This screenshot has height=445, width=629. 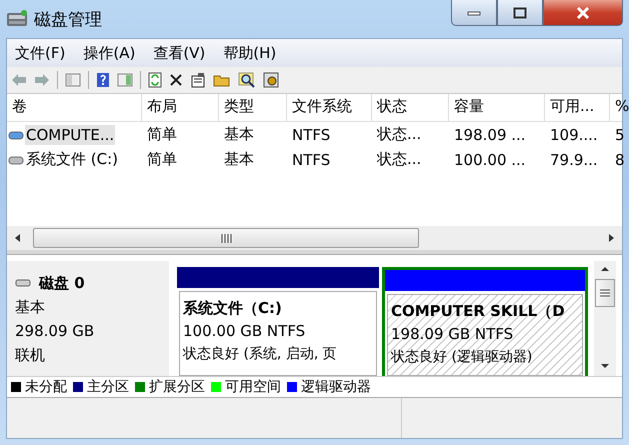 What do you see at coordinates (249, 53) in the screenshot?
I see `menu-item: 帮助(H)` at bounding box center [249, 53].